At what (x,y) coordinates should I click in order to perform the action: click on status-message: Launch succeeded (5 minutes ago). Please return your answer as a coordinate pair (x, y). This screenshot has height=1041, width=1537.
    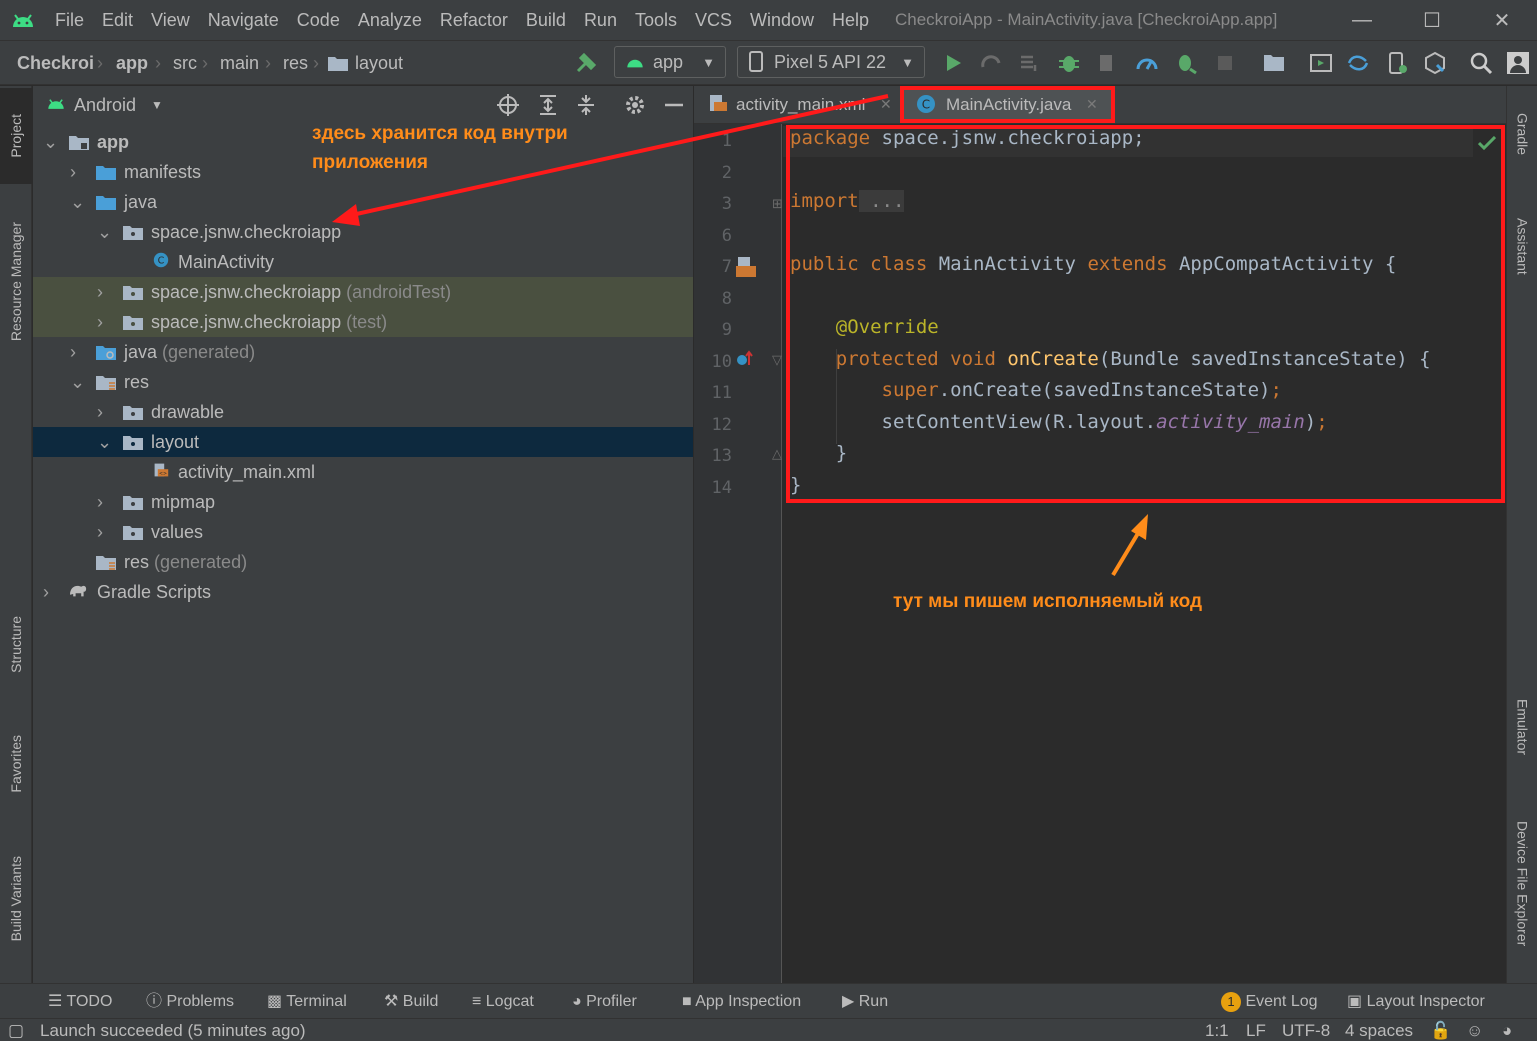
    Looking at the image, I should click on (173, 1031).